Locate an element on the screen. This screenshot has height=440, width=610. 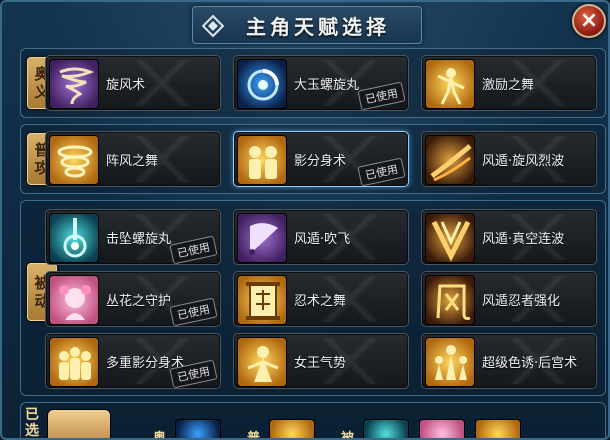
skill-name: 大玉螺旋丸 is located at coordinates (327, 85).